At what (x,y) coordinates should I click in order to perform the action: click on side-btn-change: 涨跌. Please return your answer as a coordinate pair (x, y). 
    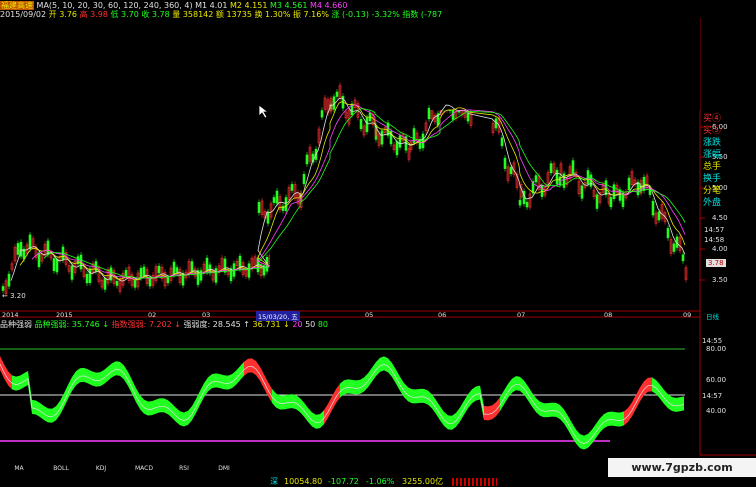
    Looking at the image, I should click on (714, 143).